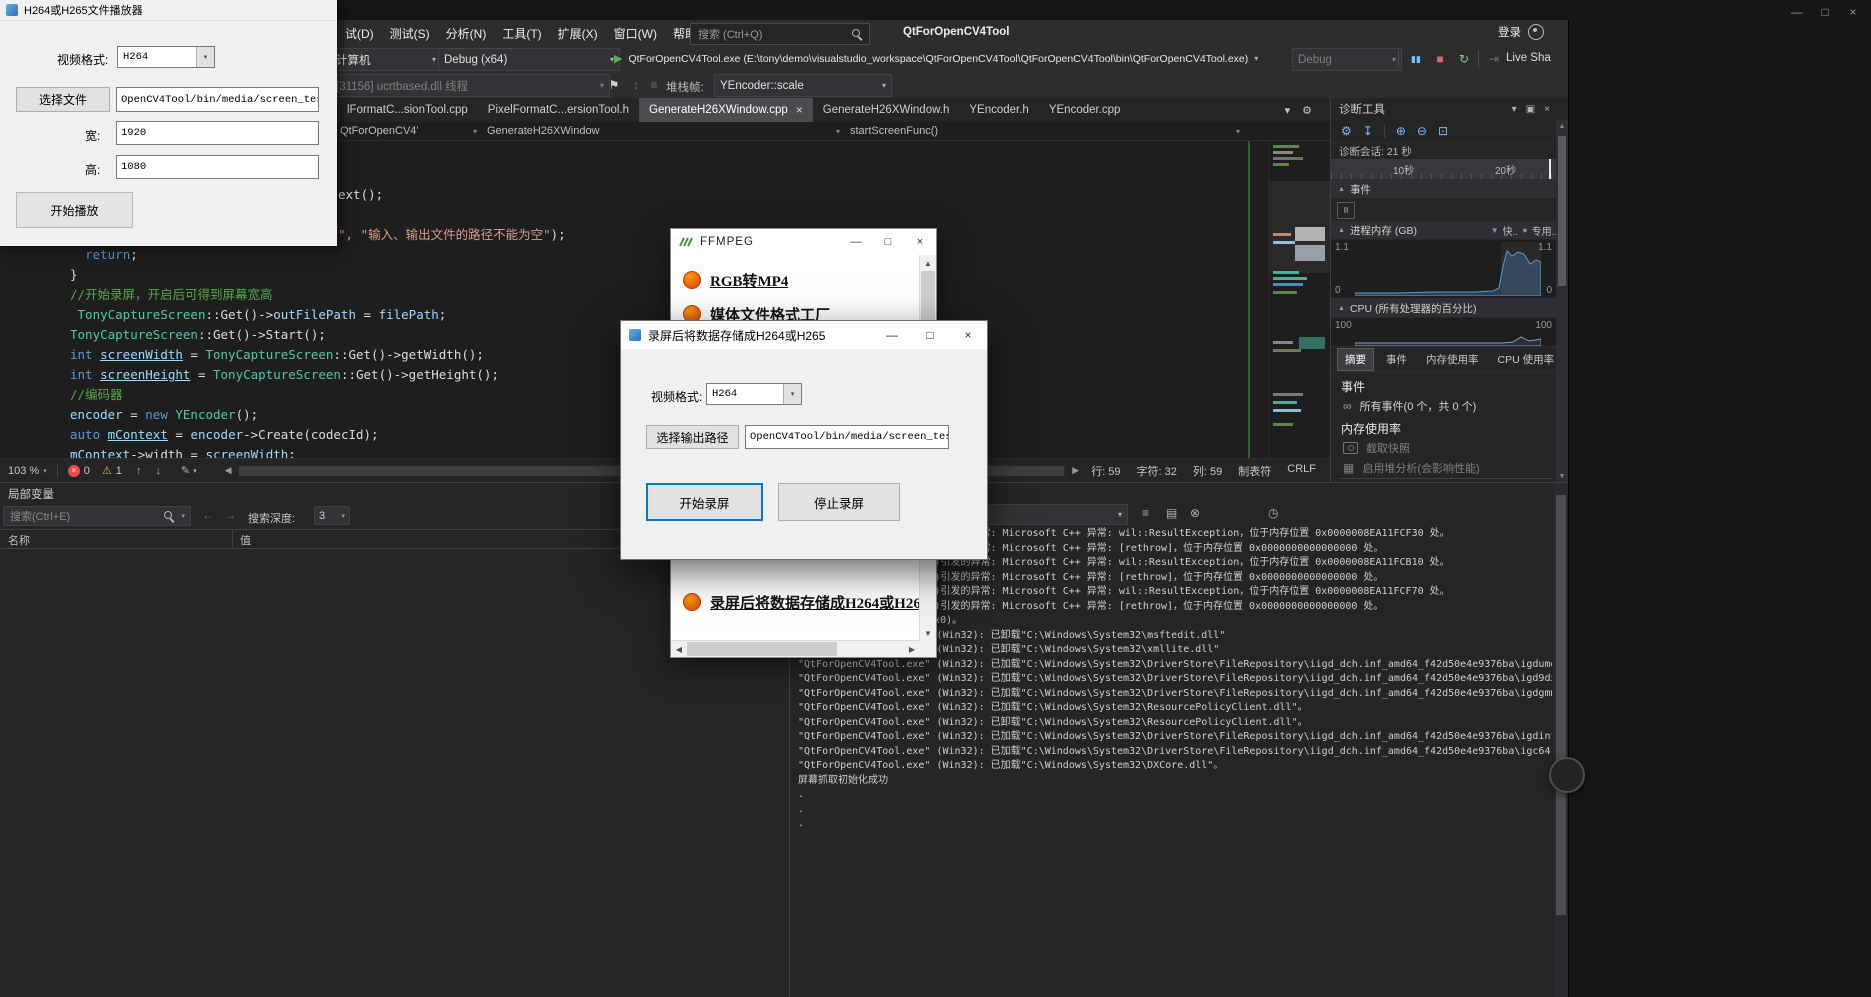 The width and height of the screenshot is (1871, 997). What do you see at coordinates (1536, 32) in the screenshot?
I see `user-avatar-icon` at bounding box center [1536, 32].